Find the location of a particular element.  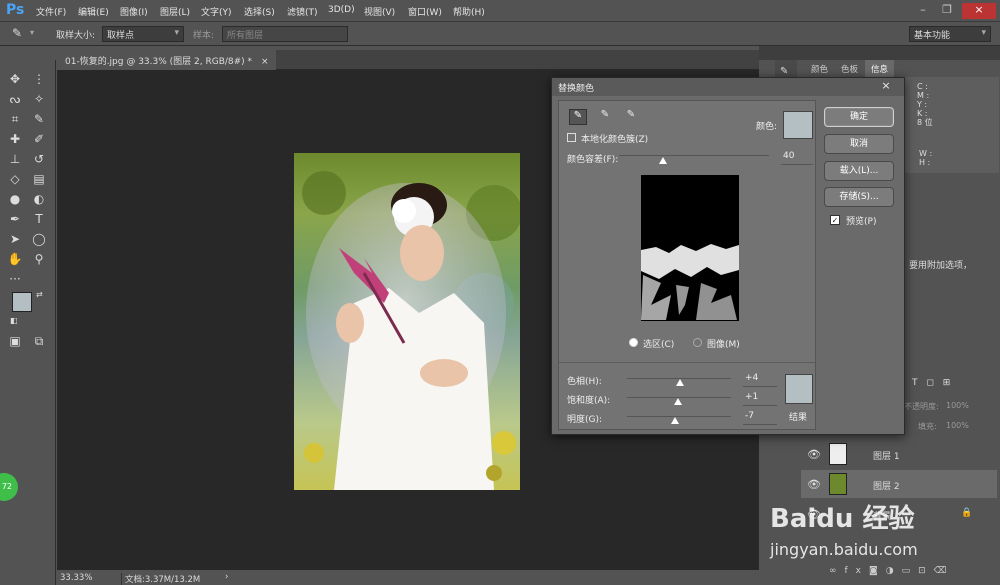

menu-layer: 图层(L) is located at coordinates (175, 11).